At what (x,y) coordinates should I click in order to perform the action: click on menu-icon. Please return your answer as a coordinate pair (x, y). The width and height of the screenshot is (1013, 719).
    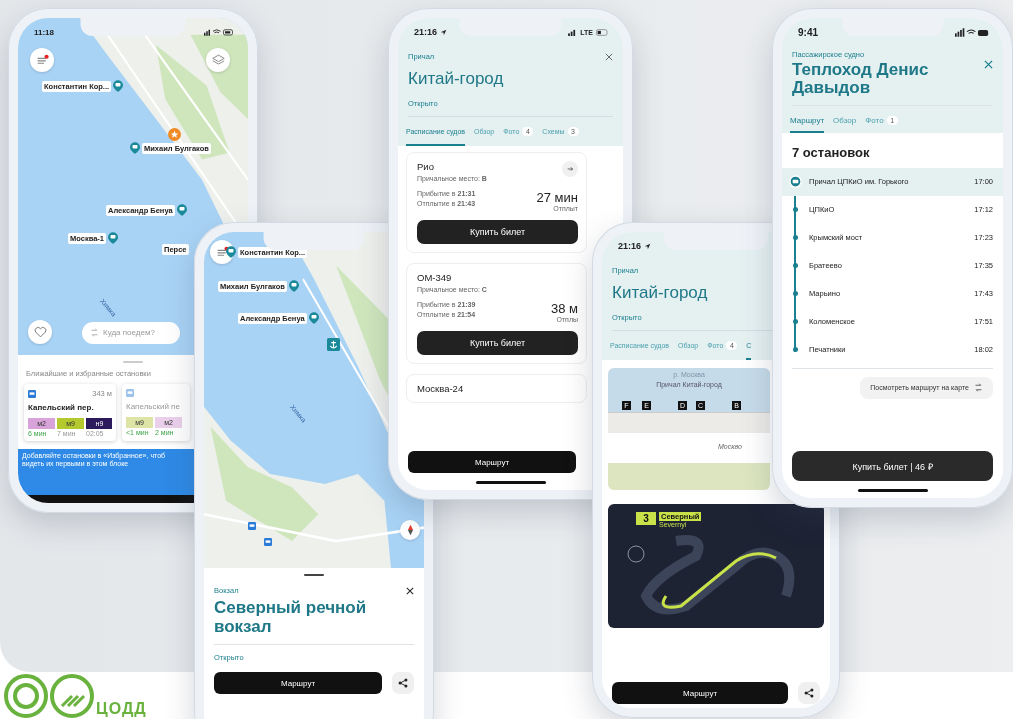
    Looking at the image, I should click on (42, 60).